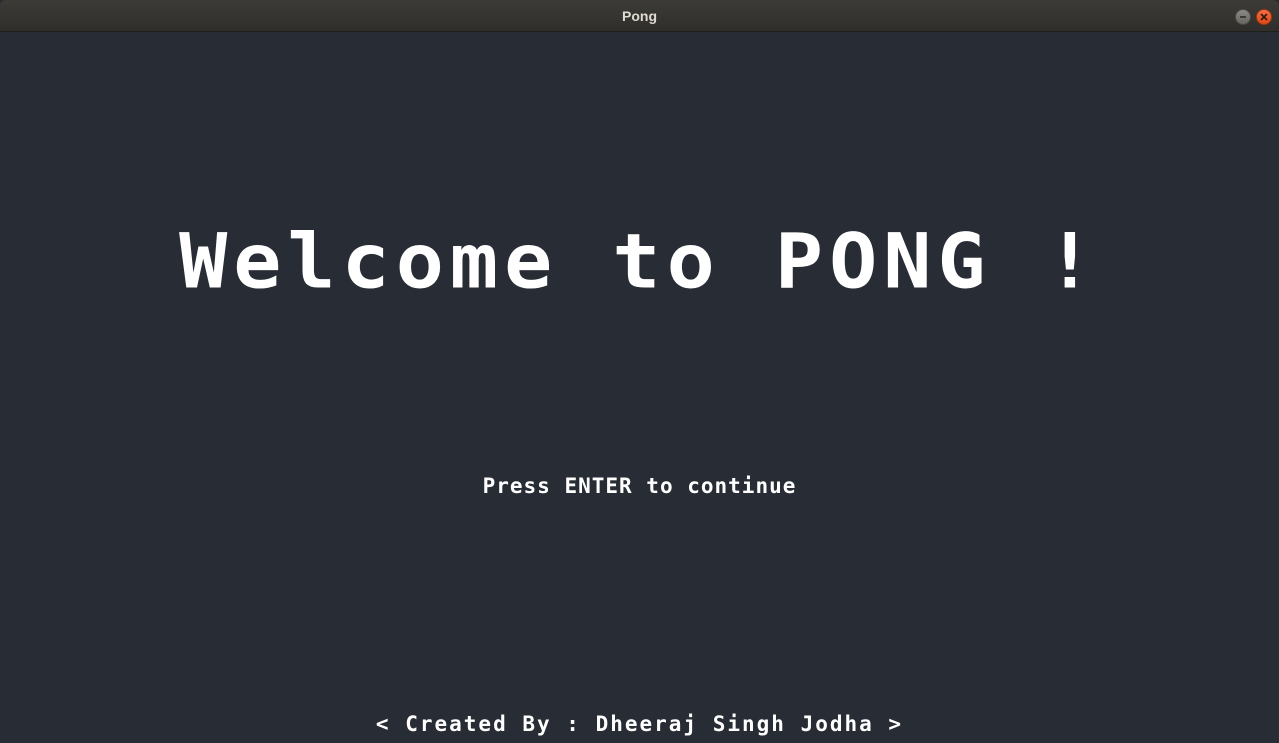  Describe the element at coordinates (639, 261) in the screenshot. I see `welcome-headline: Welcome to PONG !` at that location.